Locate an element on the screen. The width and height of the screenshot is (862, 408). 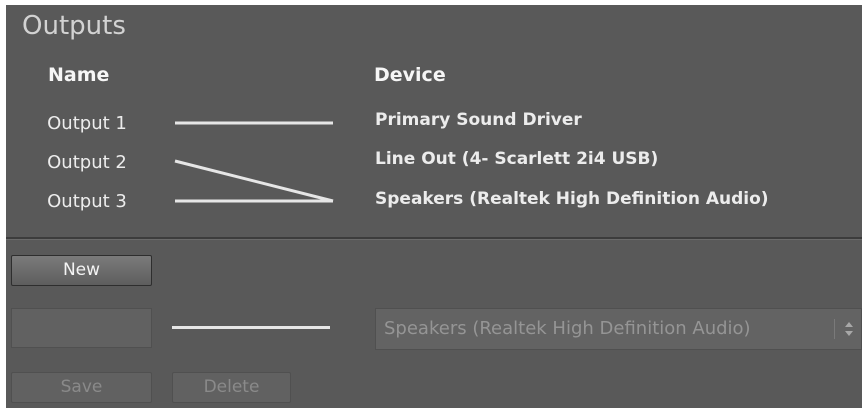
editor-connection-line is located at coordinates (251, 327).